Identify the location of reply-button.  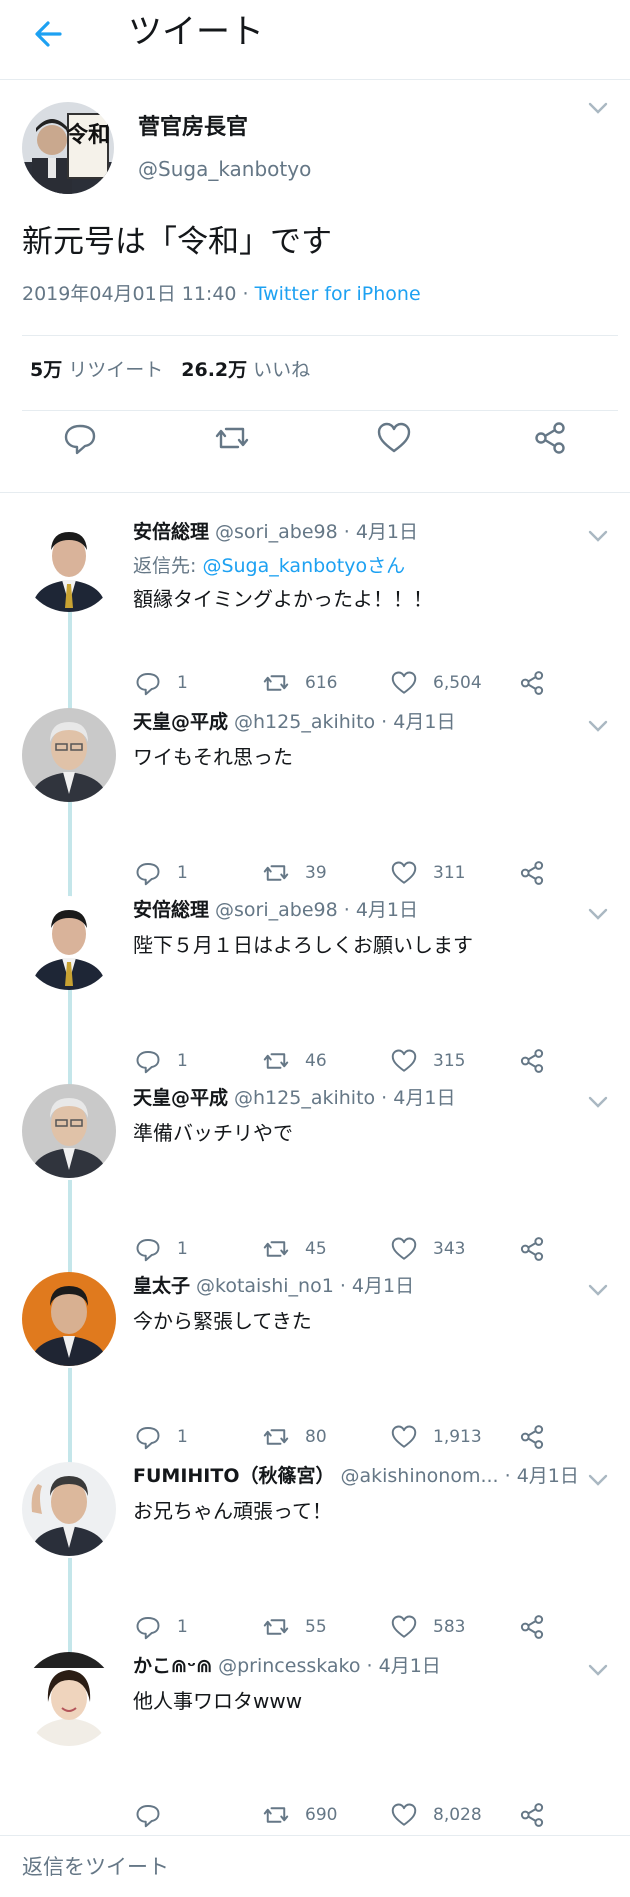
(155, 1815).